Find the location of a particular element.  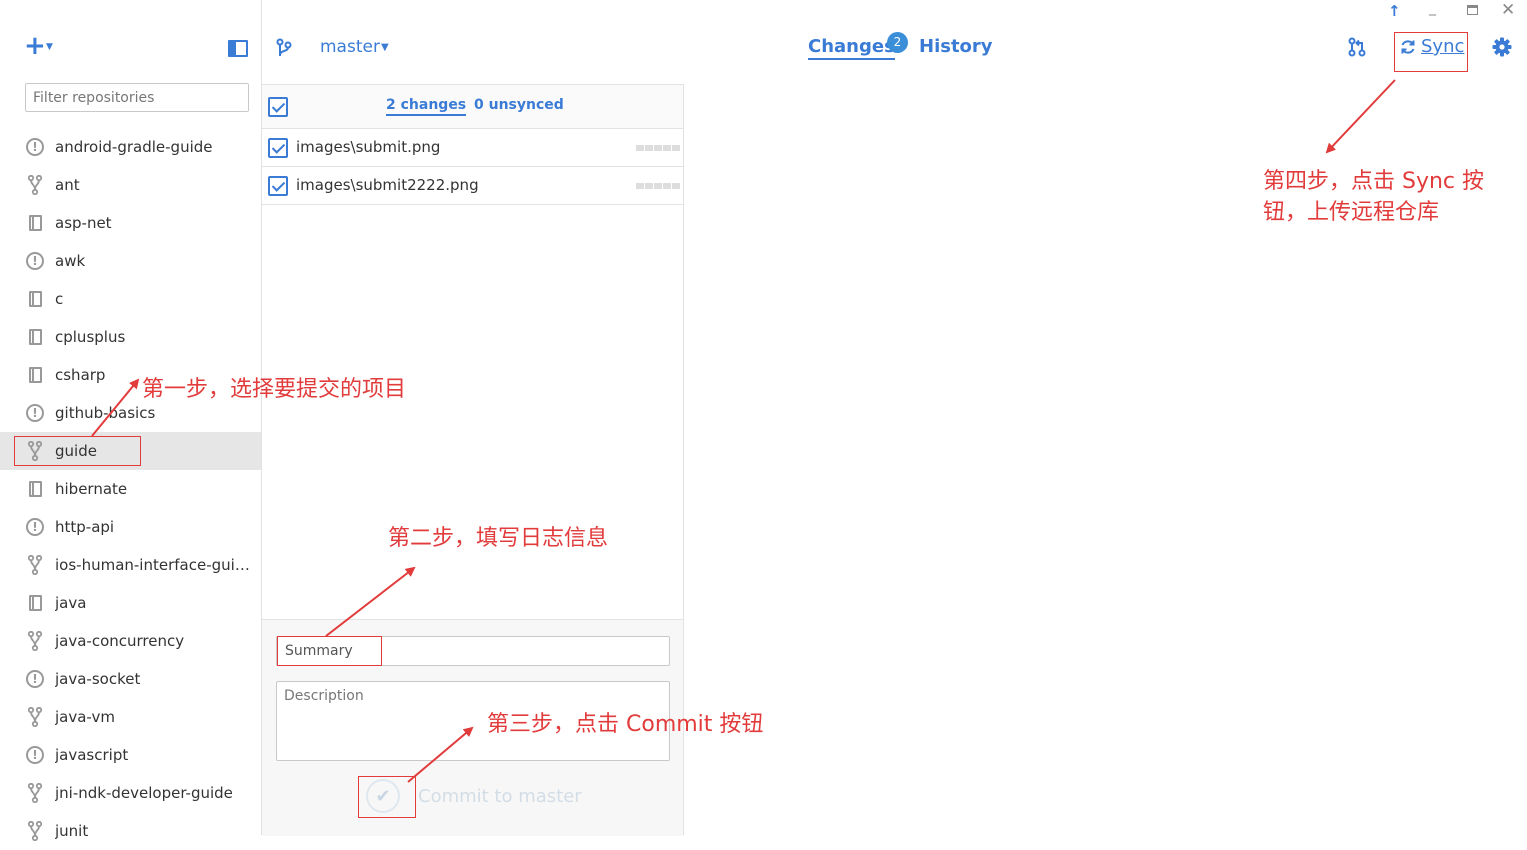

repository-item: junit is located at coordinates (130, 831).